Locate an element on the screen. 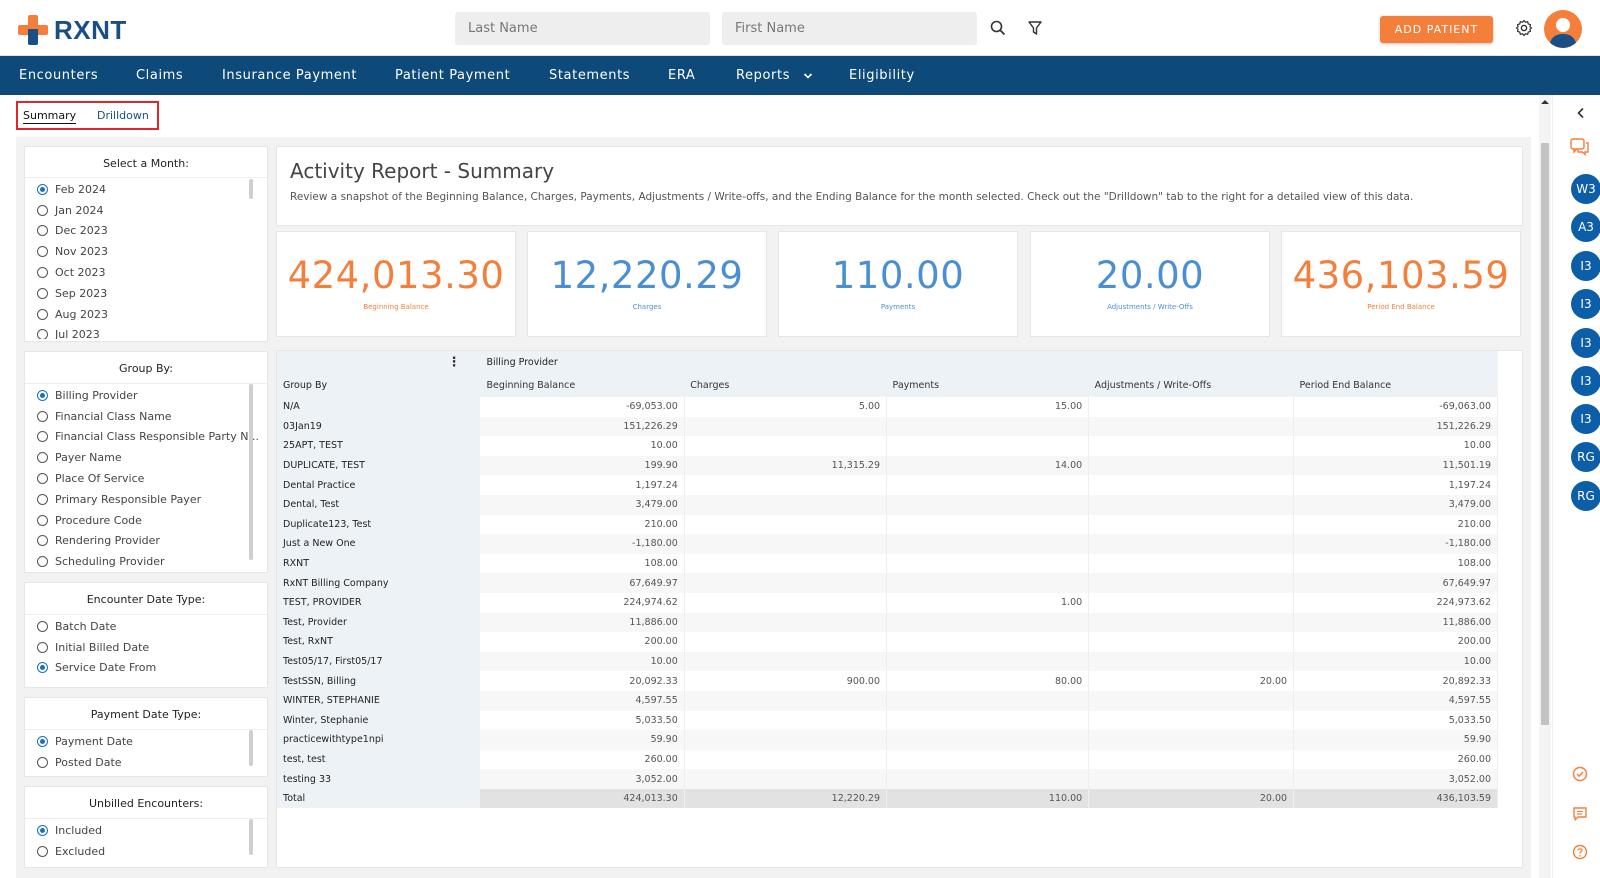 The image size is (1600, 878). add-patient-button: ADD PATIENT is located at coordinates (1436, 29).